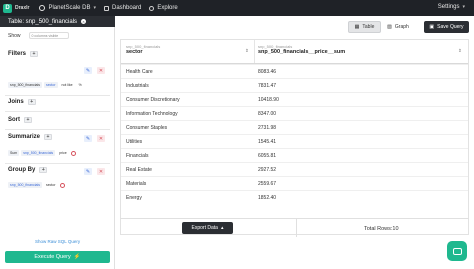  I want to click on edit-group-button: ✎, so click(88, 171).